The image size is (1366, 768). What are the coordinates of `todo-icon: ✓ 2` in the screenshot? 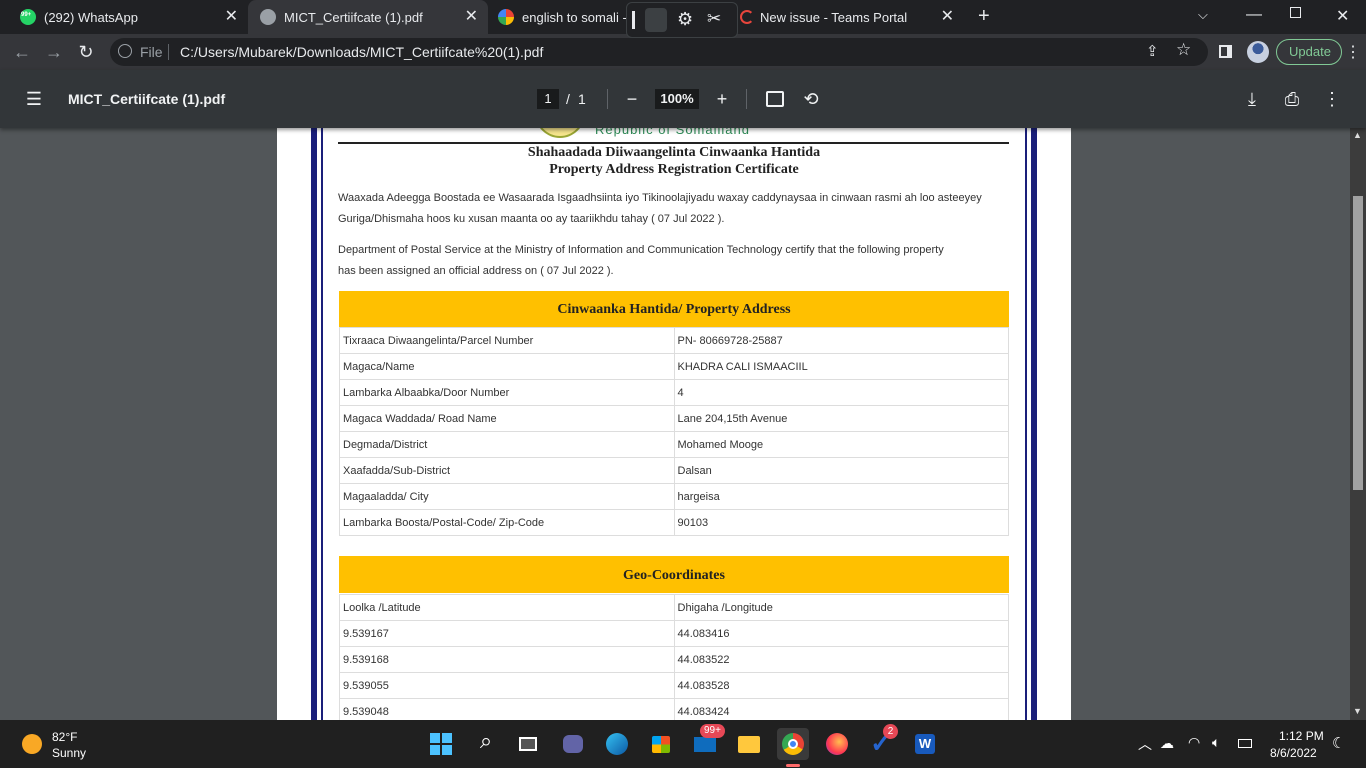 It's located at (881, 742).